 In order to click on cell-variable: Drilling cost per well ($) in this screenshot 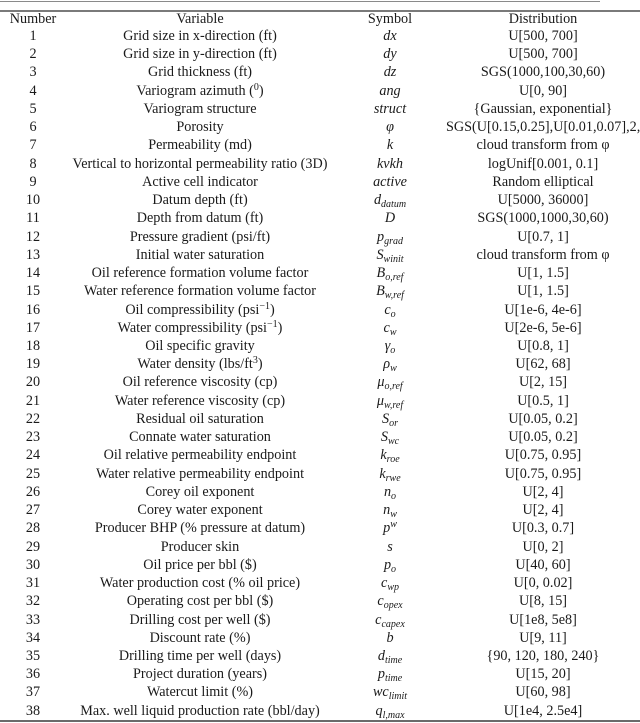, I will do `click(200, 620)`.